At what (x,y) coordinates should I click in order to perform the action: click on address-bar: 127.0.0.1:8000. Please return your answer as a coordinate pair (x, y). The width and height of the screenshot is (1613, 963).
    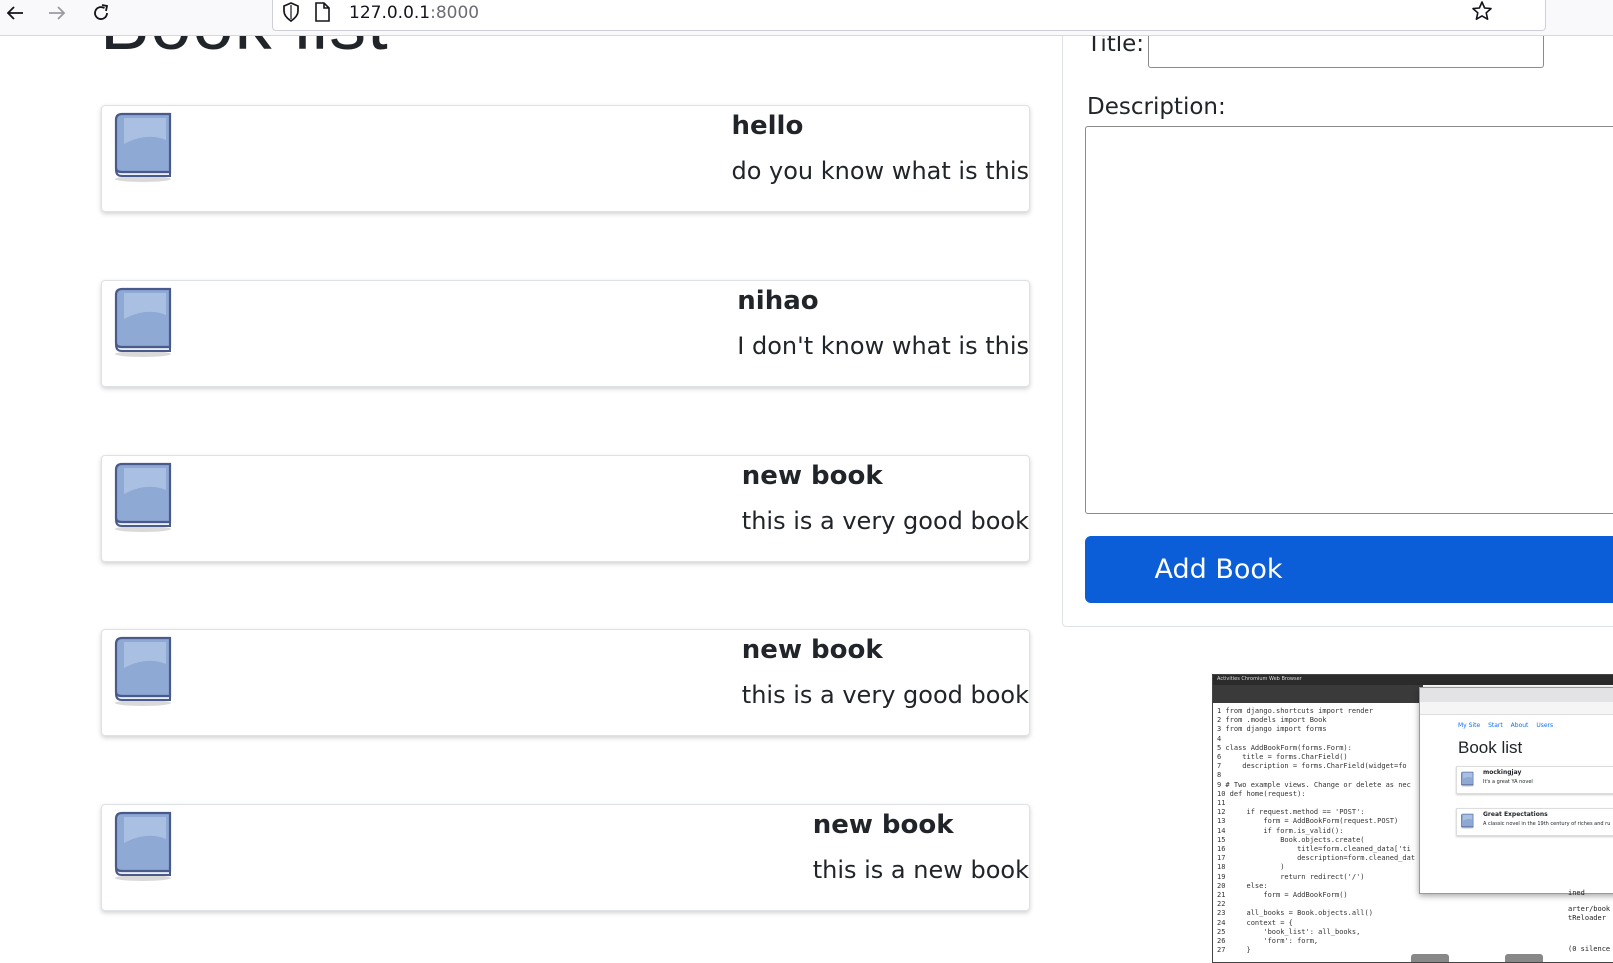
    Looking at the image, I should click on (909, 15).